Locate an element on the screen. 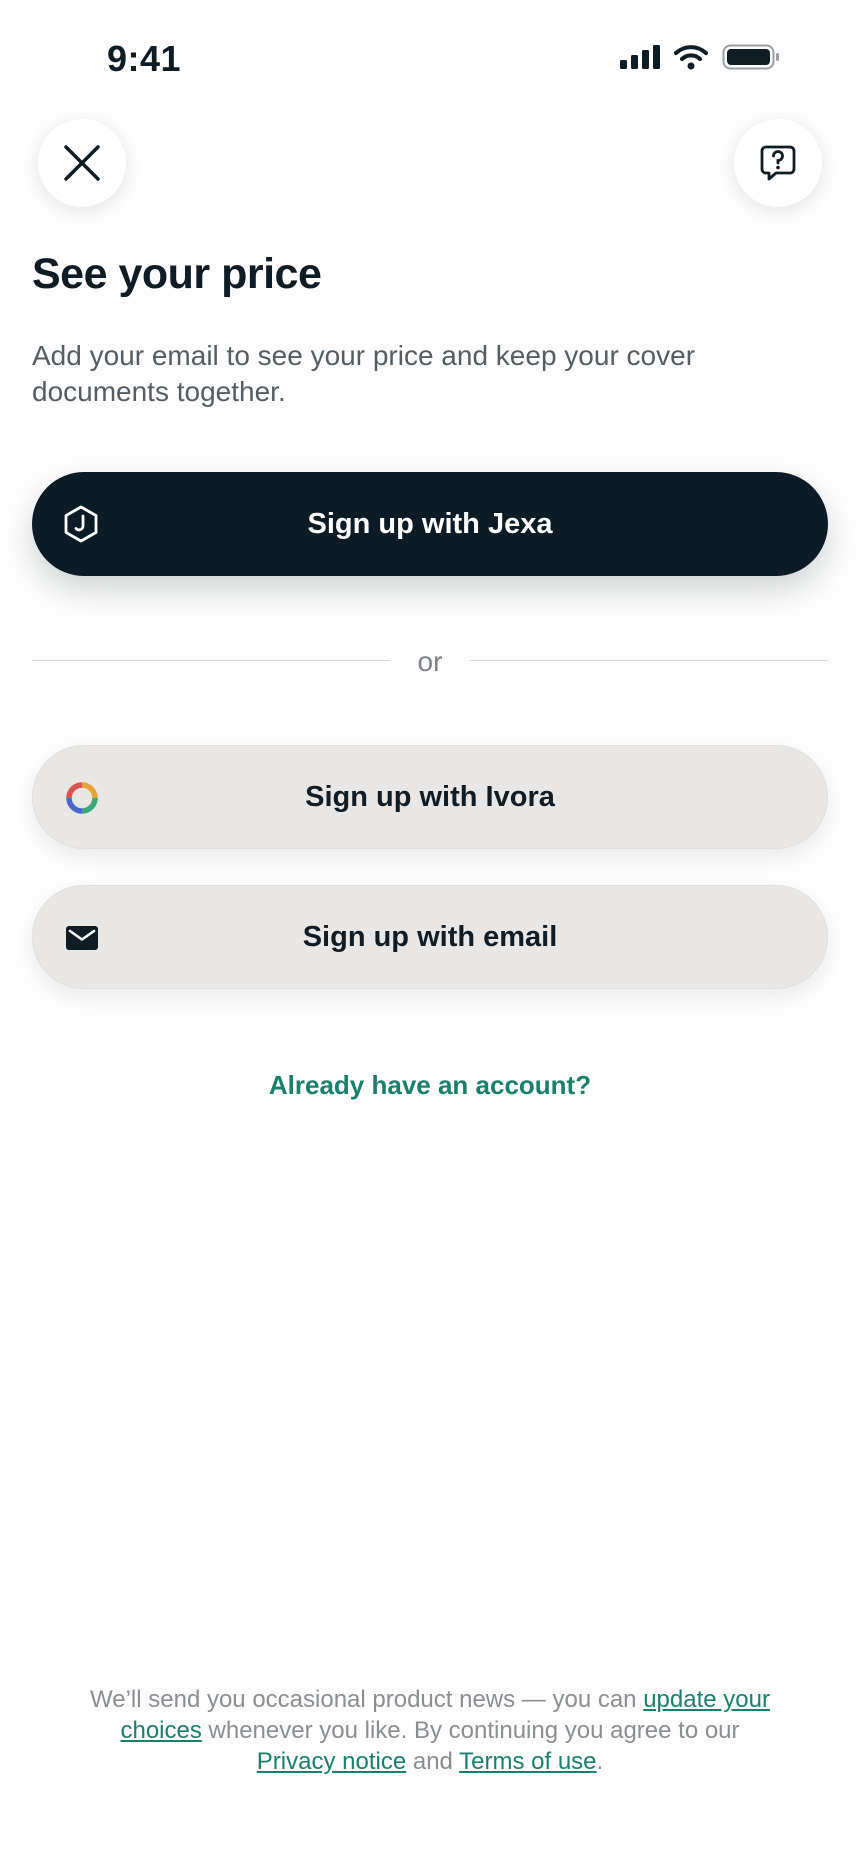  ivora-logo-icon is located at coordinates (82, 798).